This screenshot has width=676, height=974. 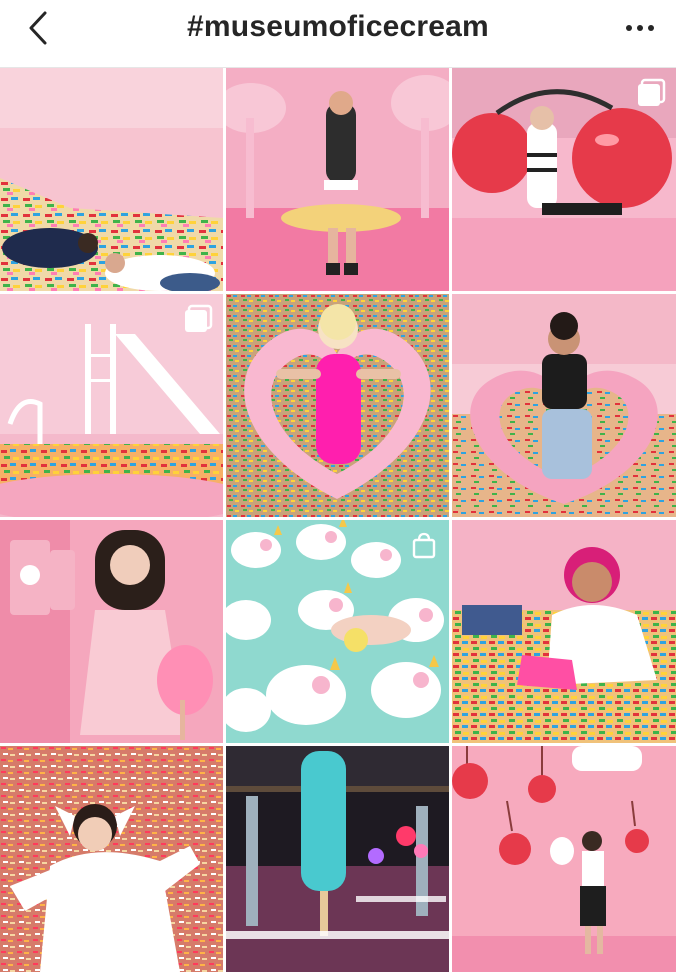 I want to click on post-thumbnail-sprinkle-pool-slide, so click(x=111, y=405).